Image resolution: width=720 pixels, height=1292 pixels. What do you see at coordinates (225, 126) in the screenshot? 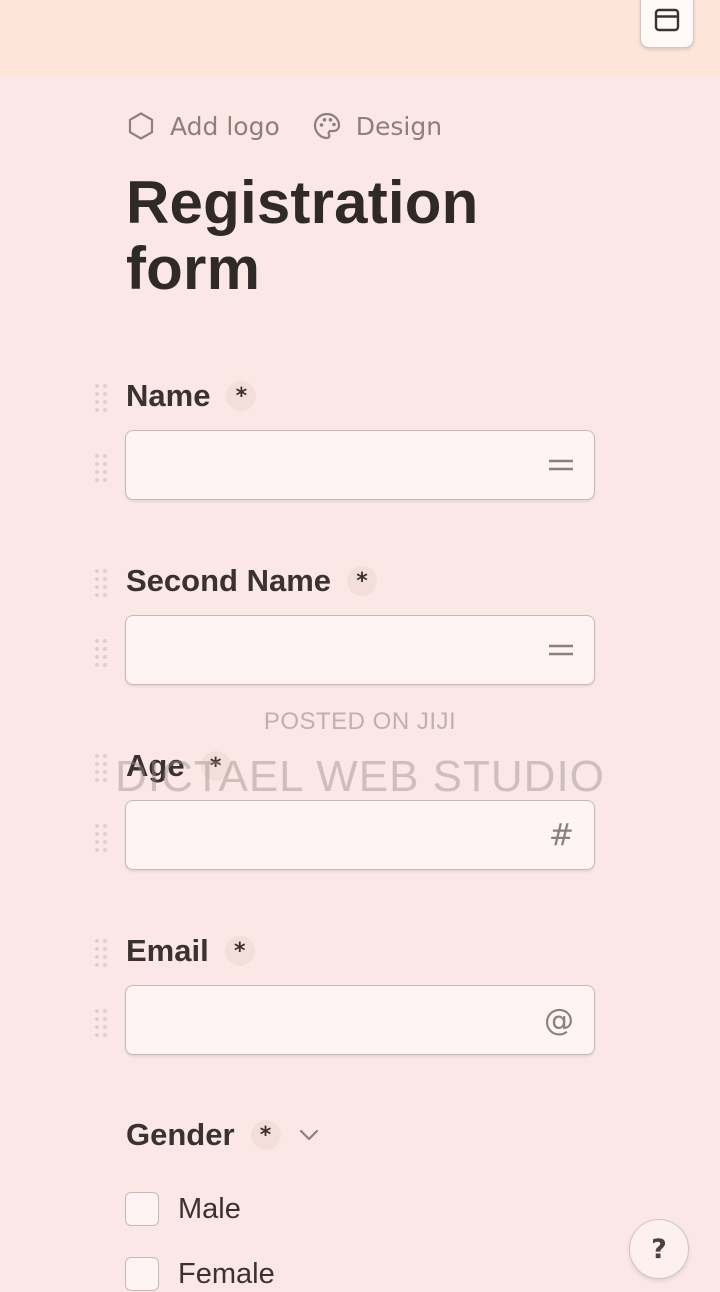
I see `add-logo-label: Add logo` at bounding box center [225, 126].